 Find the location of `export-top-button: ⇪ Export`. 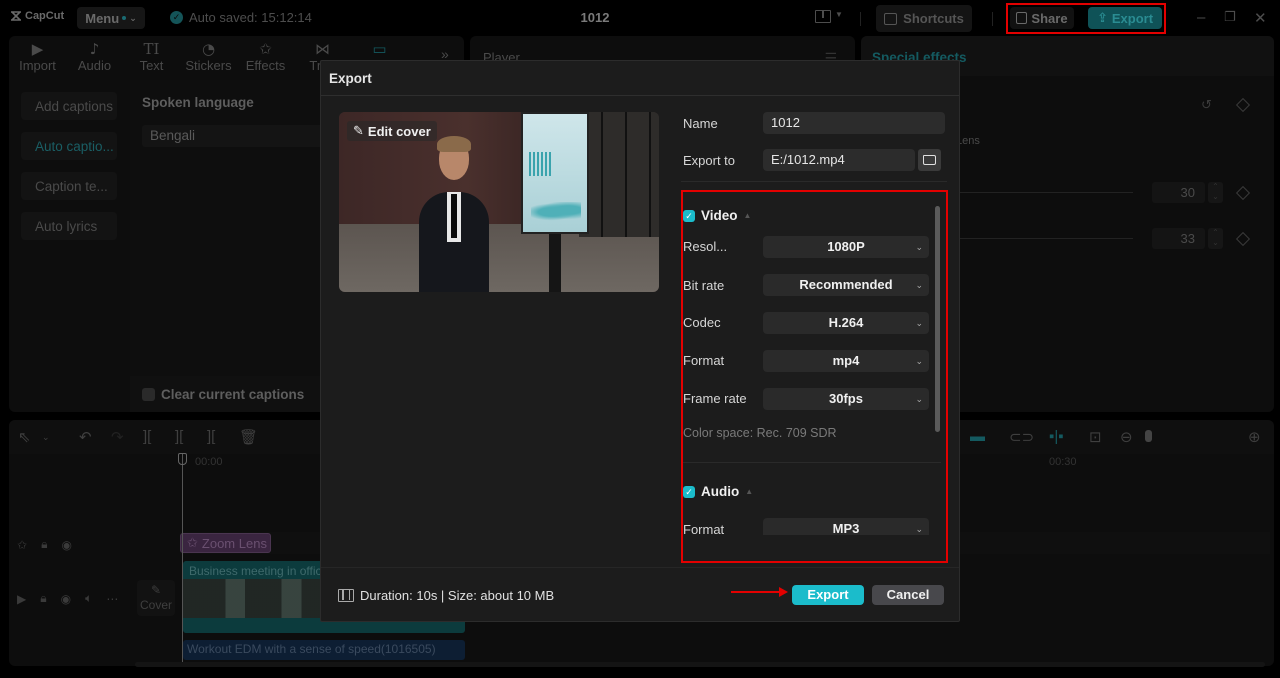

export-top-button: ⇪ Export is located at coordinates (1125, 18).